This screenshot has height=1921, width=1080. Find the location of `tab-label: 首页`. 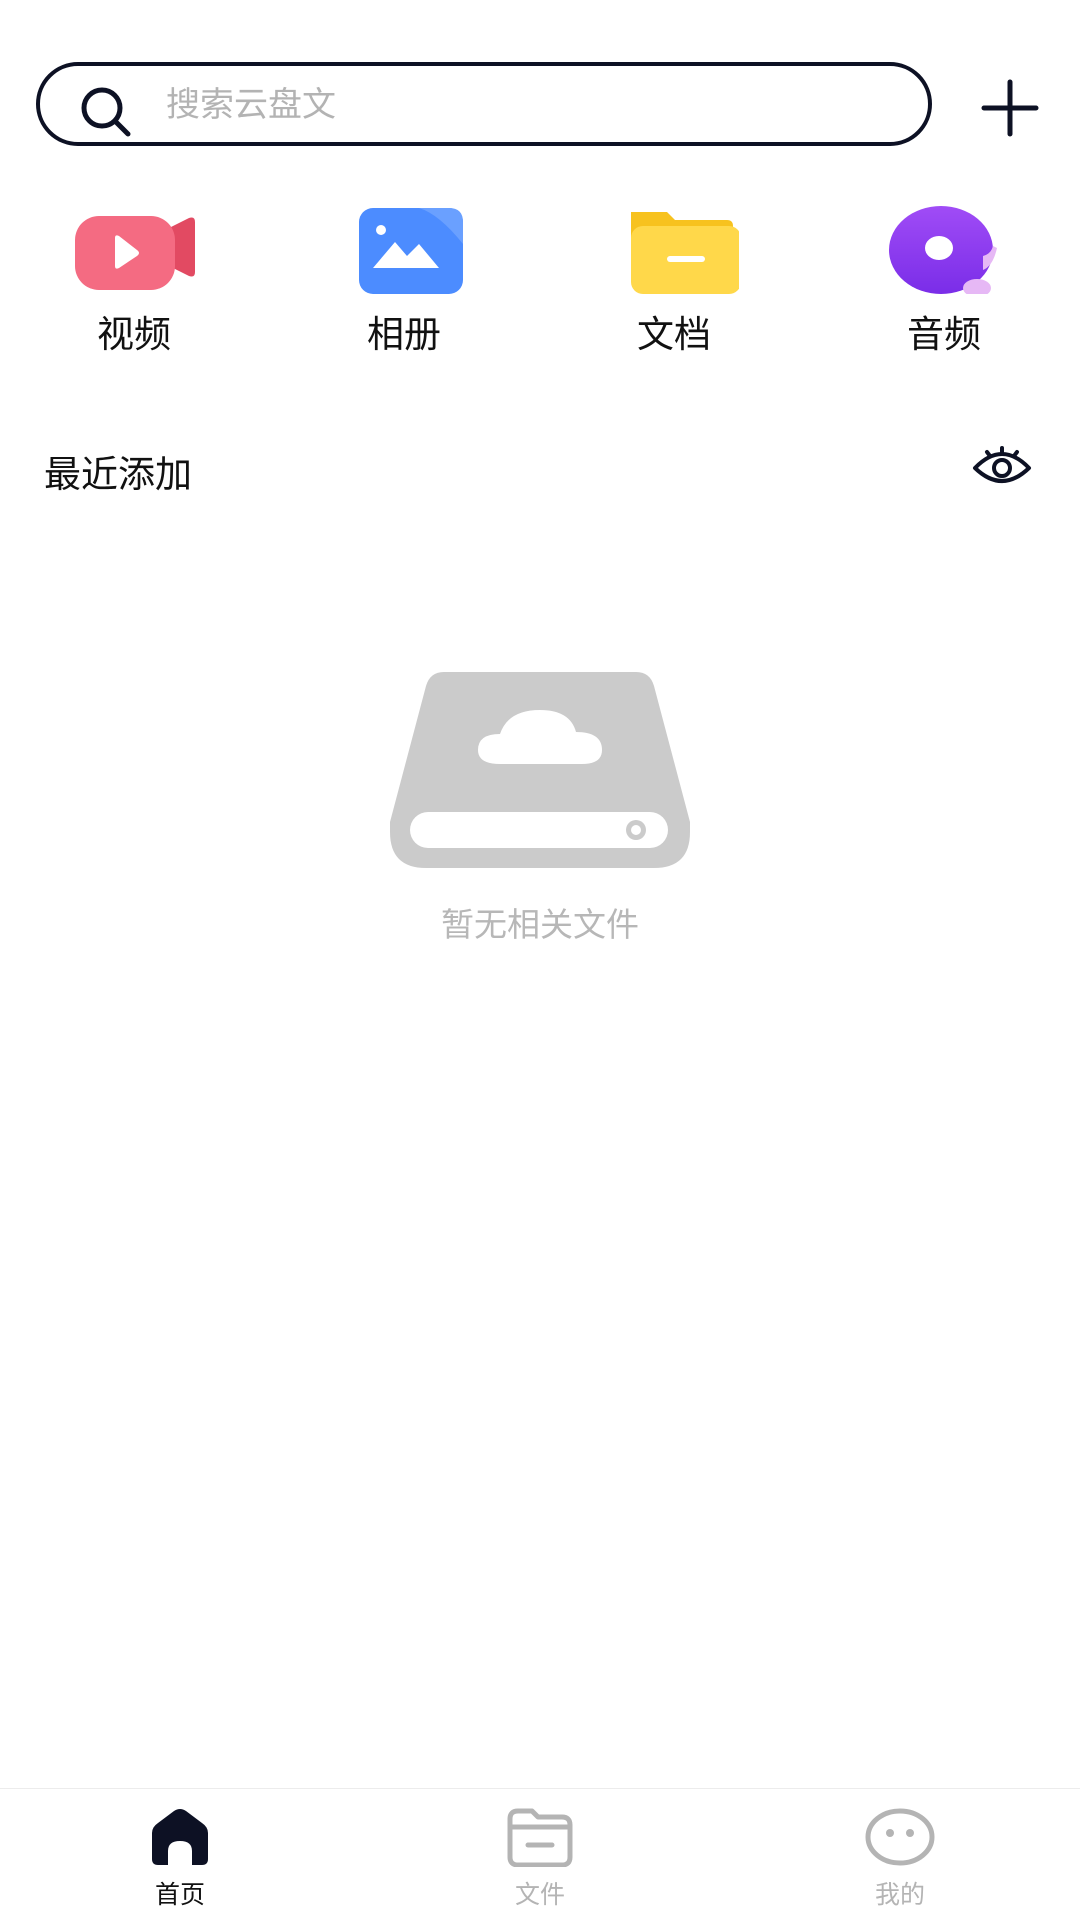

tab-label: 首页 is located at coordinates (179, 1894).